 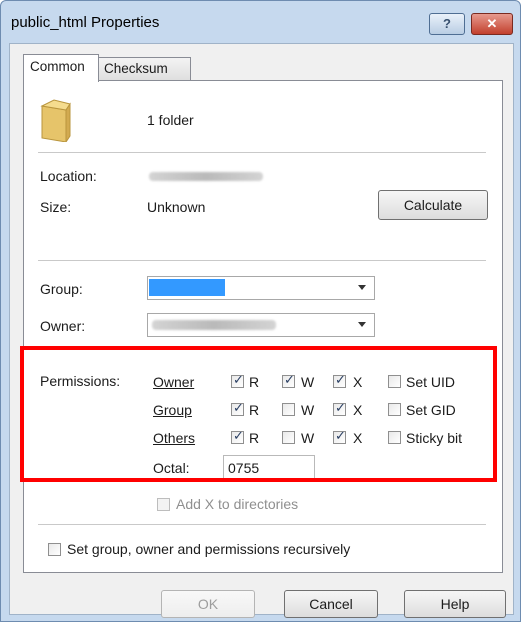 I want to click on owner-execute-label: X, so click(x=358, y=382).